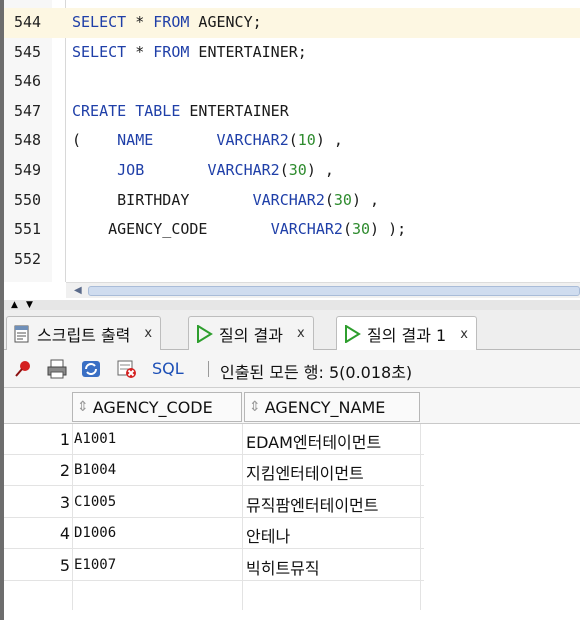 This screenshot has height=620, width=580. I want to click on code-text: AGENCY_CODE VARCHAR2(30) );, so click(239, 229).